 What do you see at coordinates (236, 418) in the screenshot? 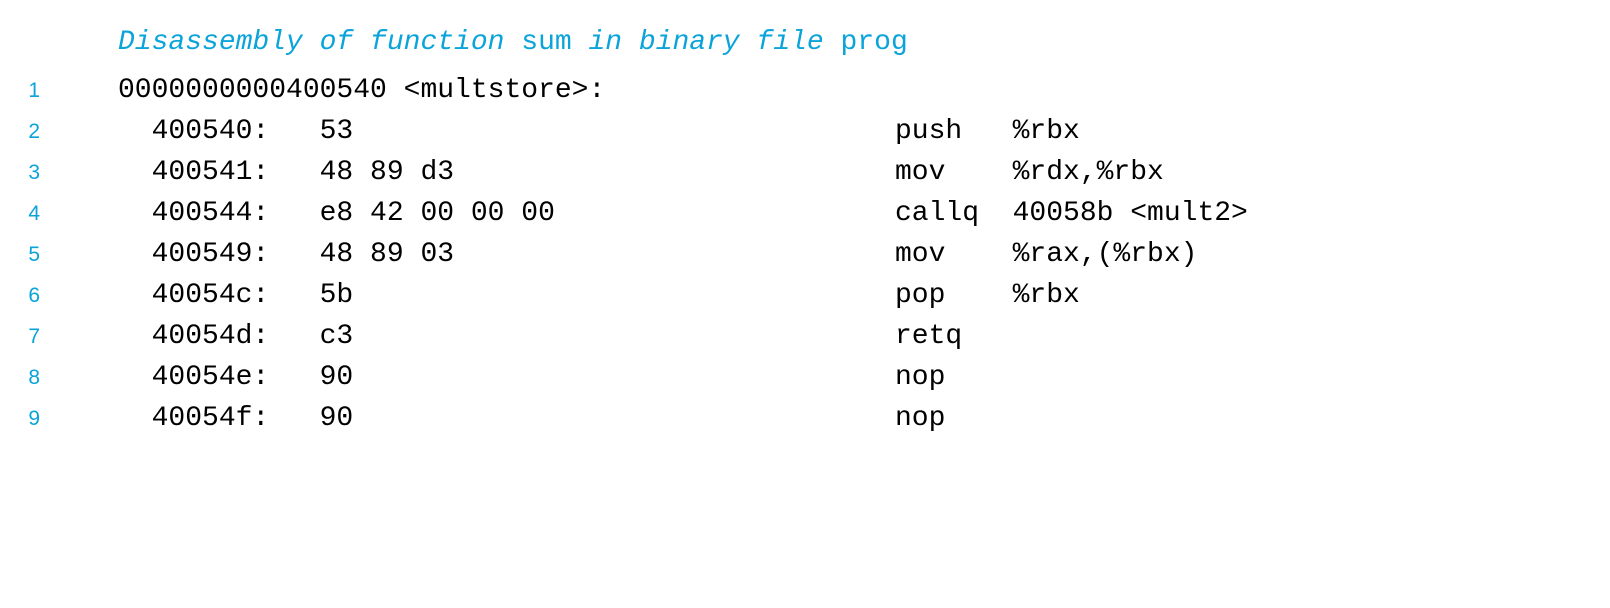
I see `address-and-bytes: 40054f: 90` at bounding box center [236, 418].